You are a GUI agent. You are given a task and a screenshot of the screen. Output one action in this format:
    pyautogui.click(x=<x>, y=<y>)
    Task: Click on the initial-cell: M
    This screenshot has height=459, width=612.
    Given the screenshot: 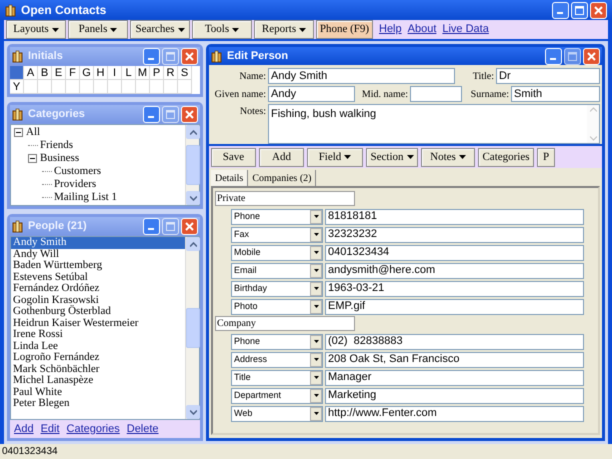 What is the action you would take?
    pyautogui.click(x=143, y=73)
    